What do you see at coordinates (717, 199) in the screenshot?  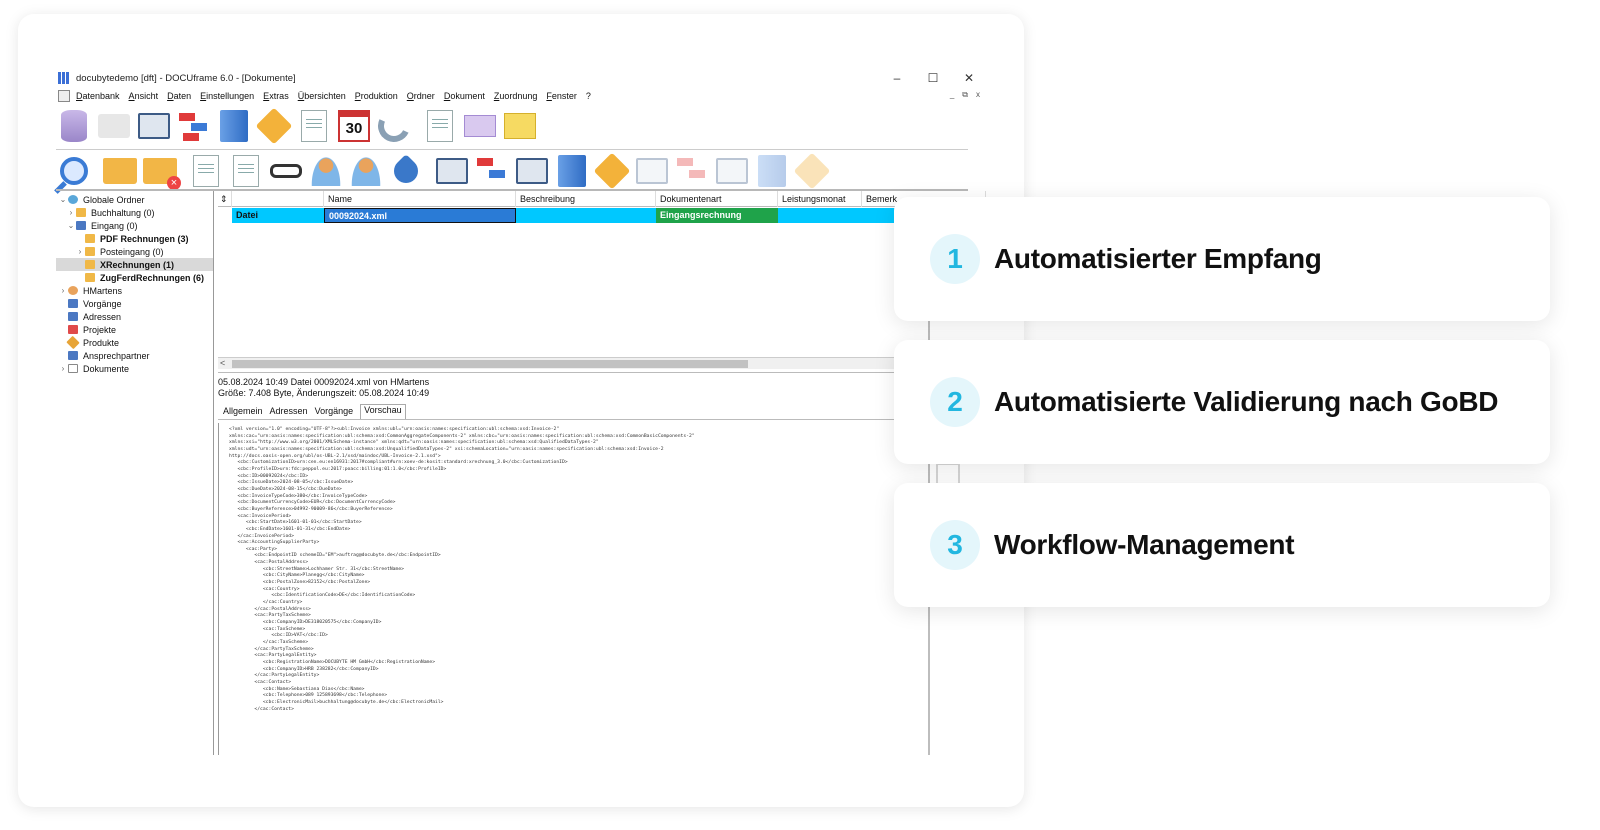 I see `column-document-kind: Dokumentenart` at bounding box center [717, 199].